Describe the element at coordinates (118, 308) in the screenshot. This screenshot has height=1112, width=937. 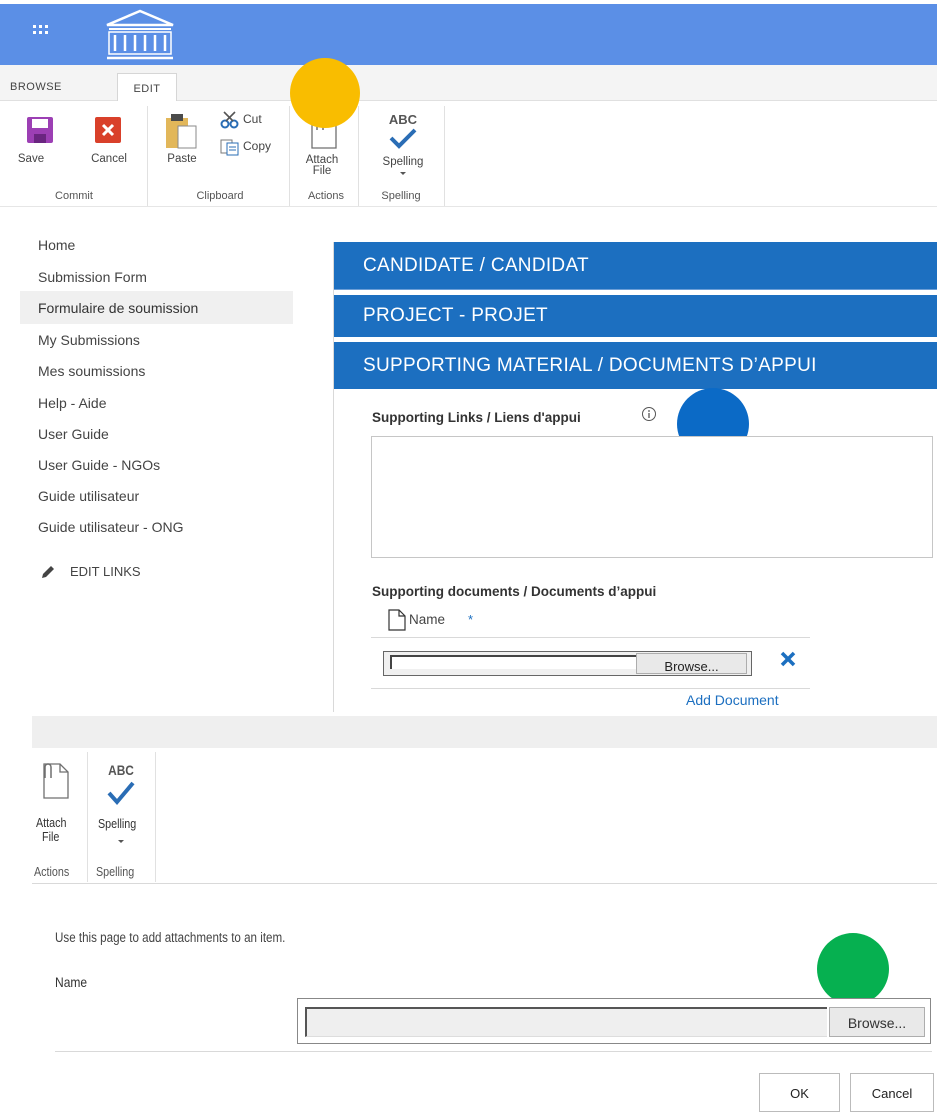
I see `nav-item-formulaire-de-soumission: Formulaire de soumission` at that location.